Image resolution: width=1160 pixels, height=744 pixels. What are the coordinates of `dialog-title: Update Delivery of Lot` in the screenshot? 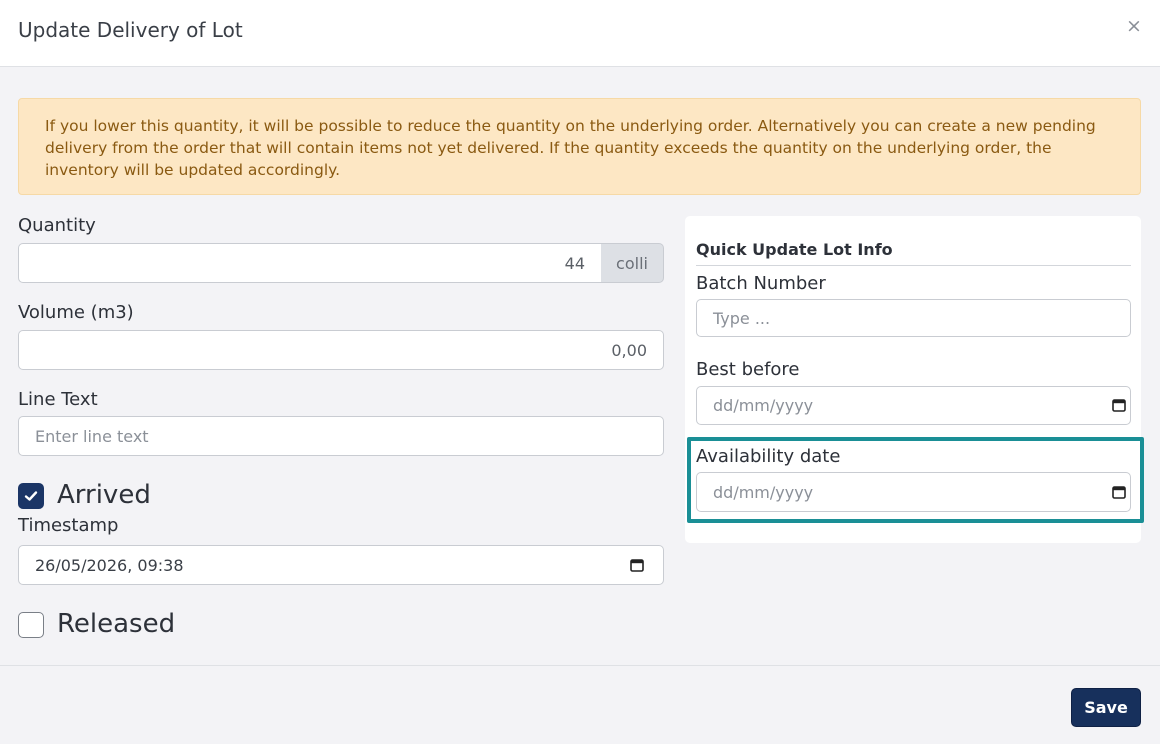 It's located at (130, 30).